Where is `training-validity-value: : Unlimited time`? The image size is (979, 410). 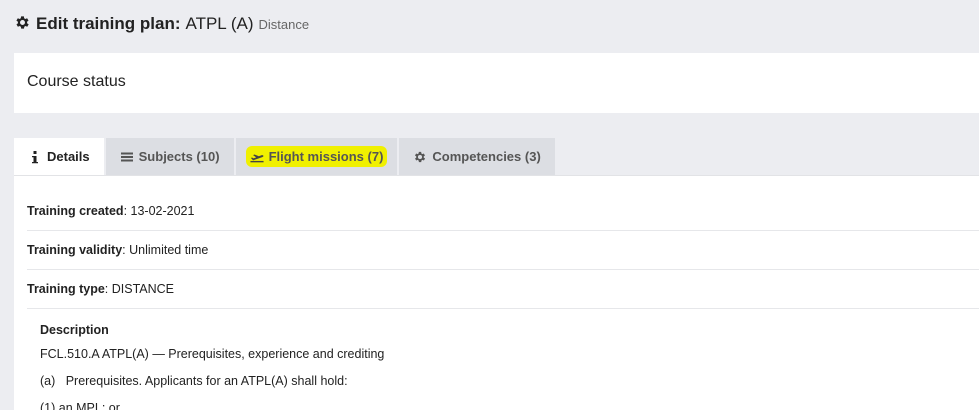 training-validity-value: : Unlimited time is located at coordinates (165, 250).